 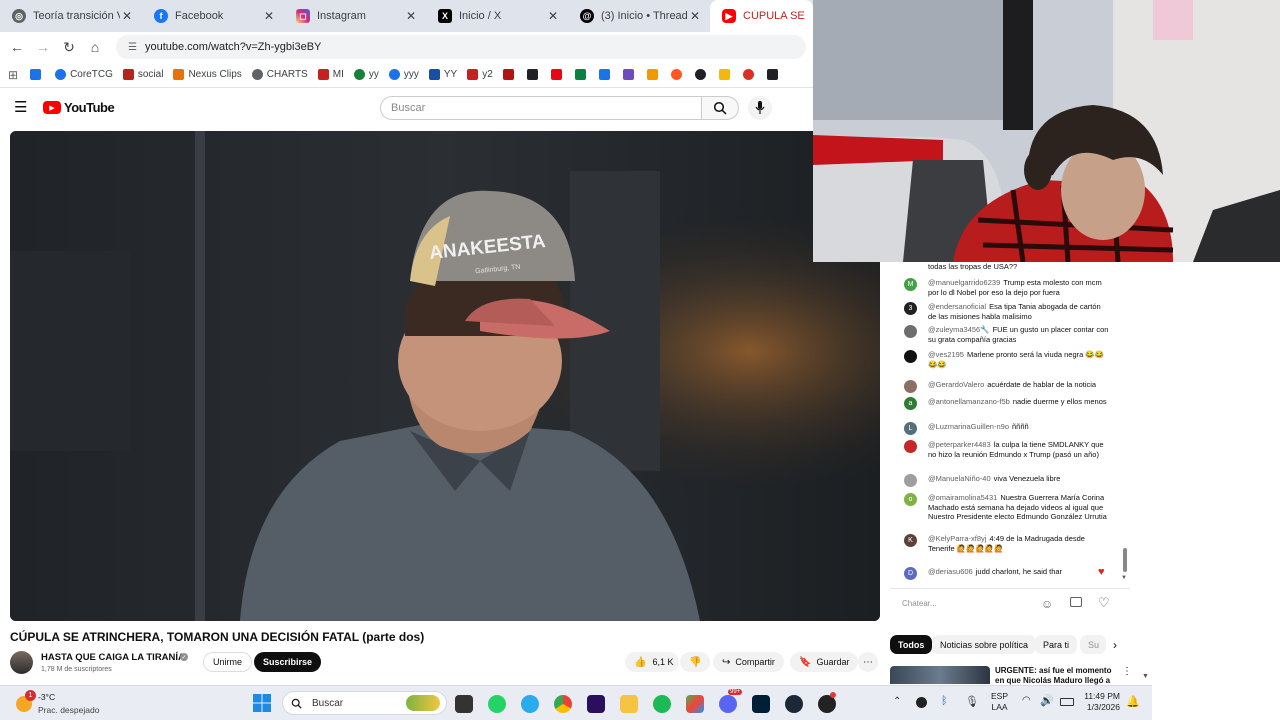 I want to click on chrome-icon, so click(x=563, y=704).